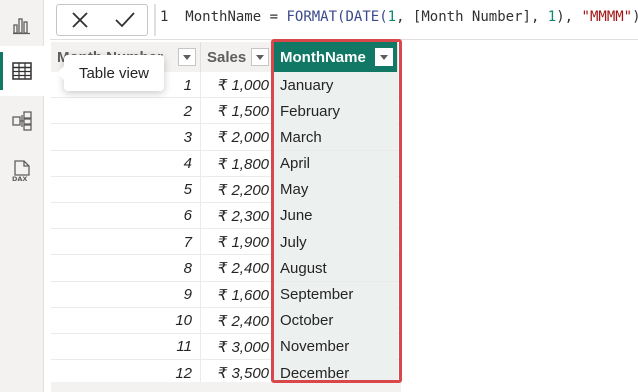 The width and height of the screenshot is (638, 392). I want to click on formula-operator: =, so click(274, 17).